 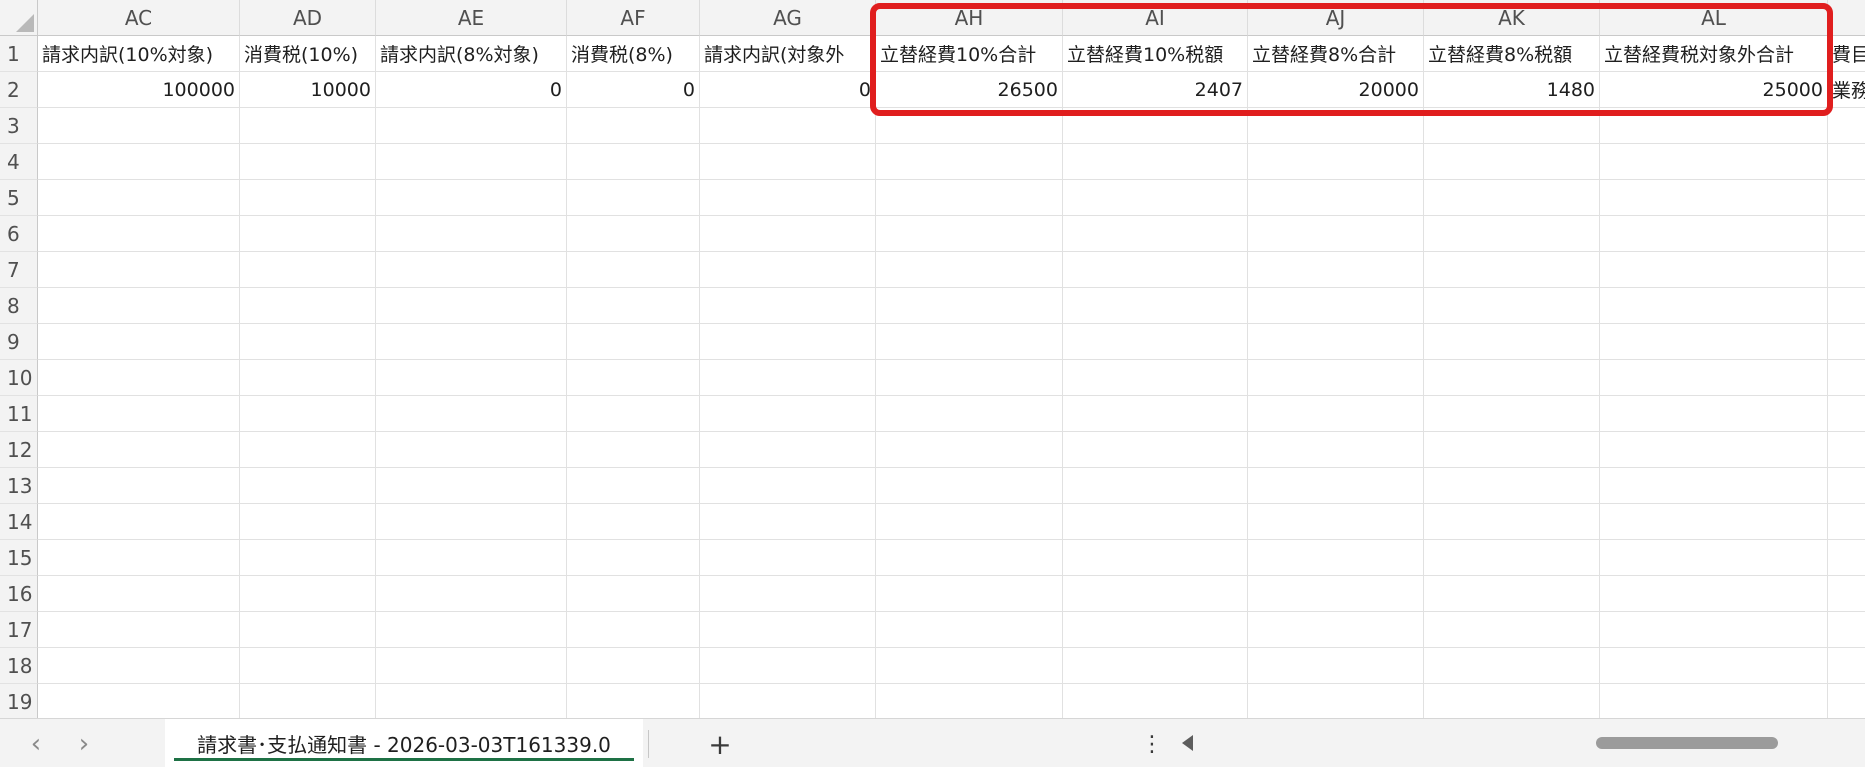 I want to click on row-header: 5, so click(x=19, y=198).